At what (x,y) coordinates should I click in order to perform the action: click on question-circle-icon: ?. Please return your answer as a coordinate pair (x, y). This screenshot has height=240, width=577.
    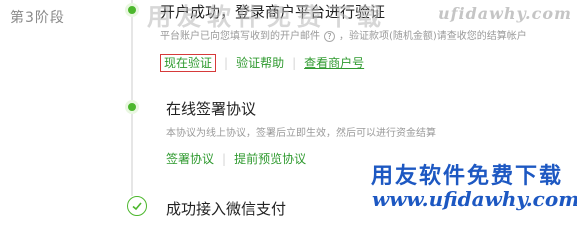
    Looking at the image, I should click on (329, 36).